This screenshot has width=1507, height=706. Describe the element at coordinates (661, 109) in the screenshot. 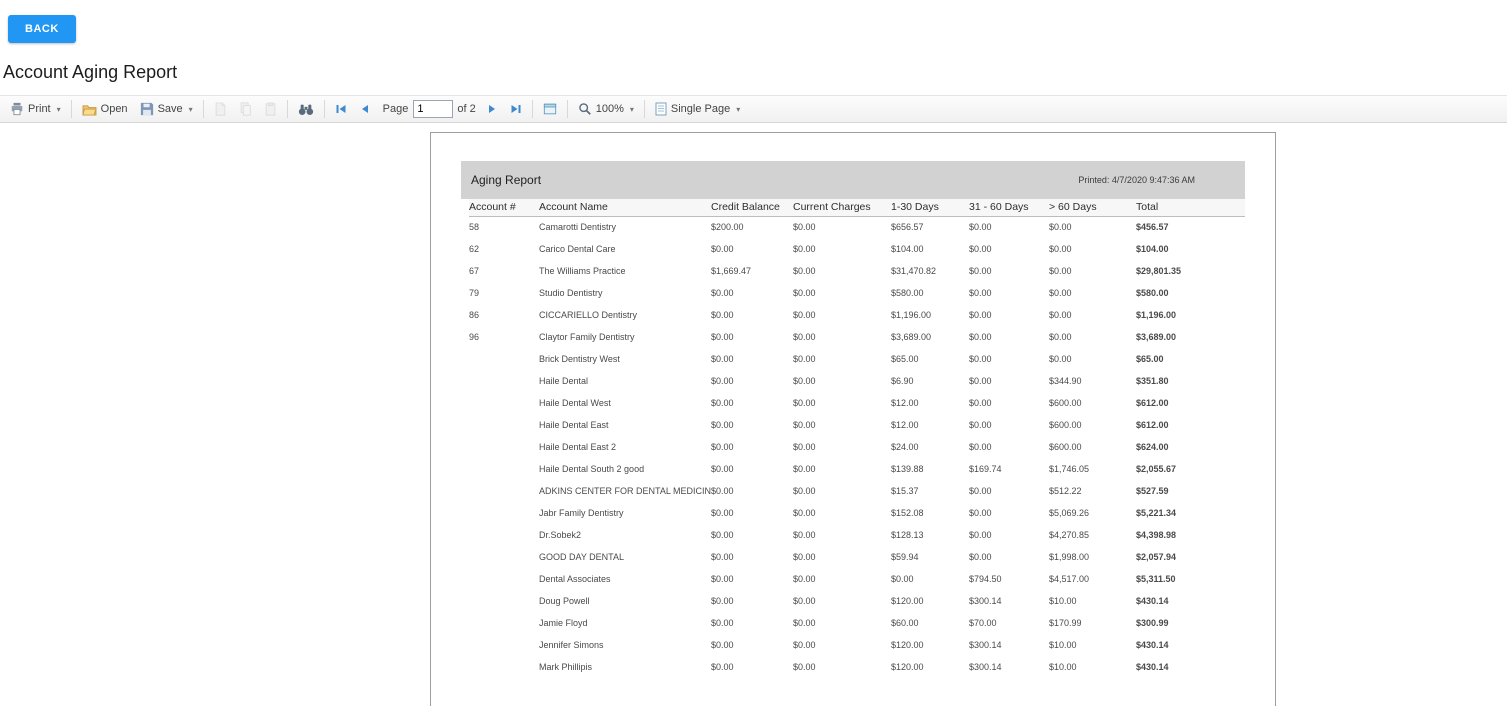

I see `single-page-layout-icon` at that location.